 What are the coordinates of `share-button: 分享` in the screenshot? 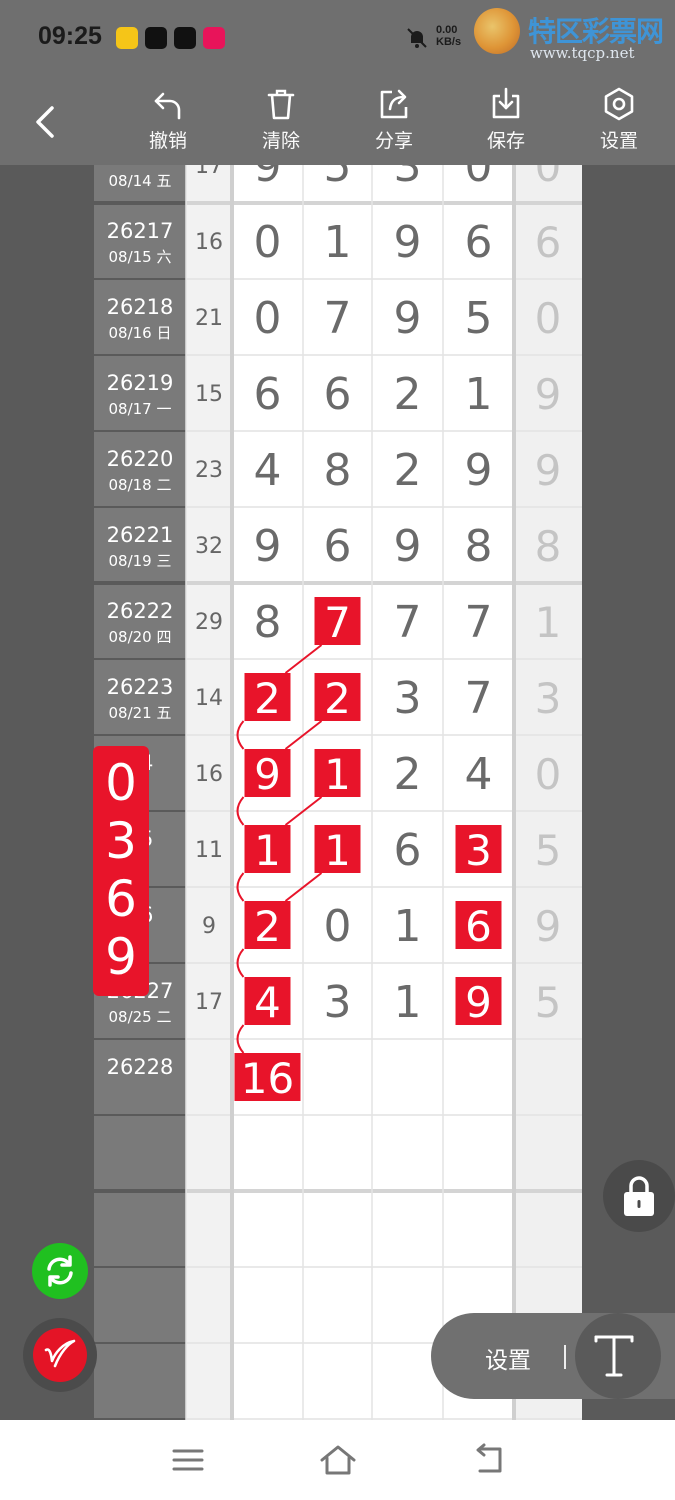 It's located at (394, 119).